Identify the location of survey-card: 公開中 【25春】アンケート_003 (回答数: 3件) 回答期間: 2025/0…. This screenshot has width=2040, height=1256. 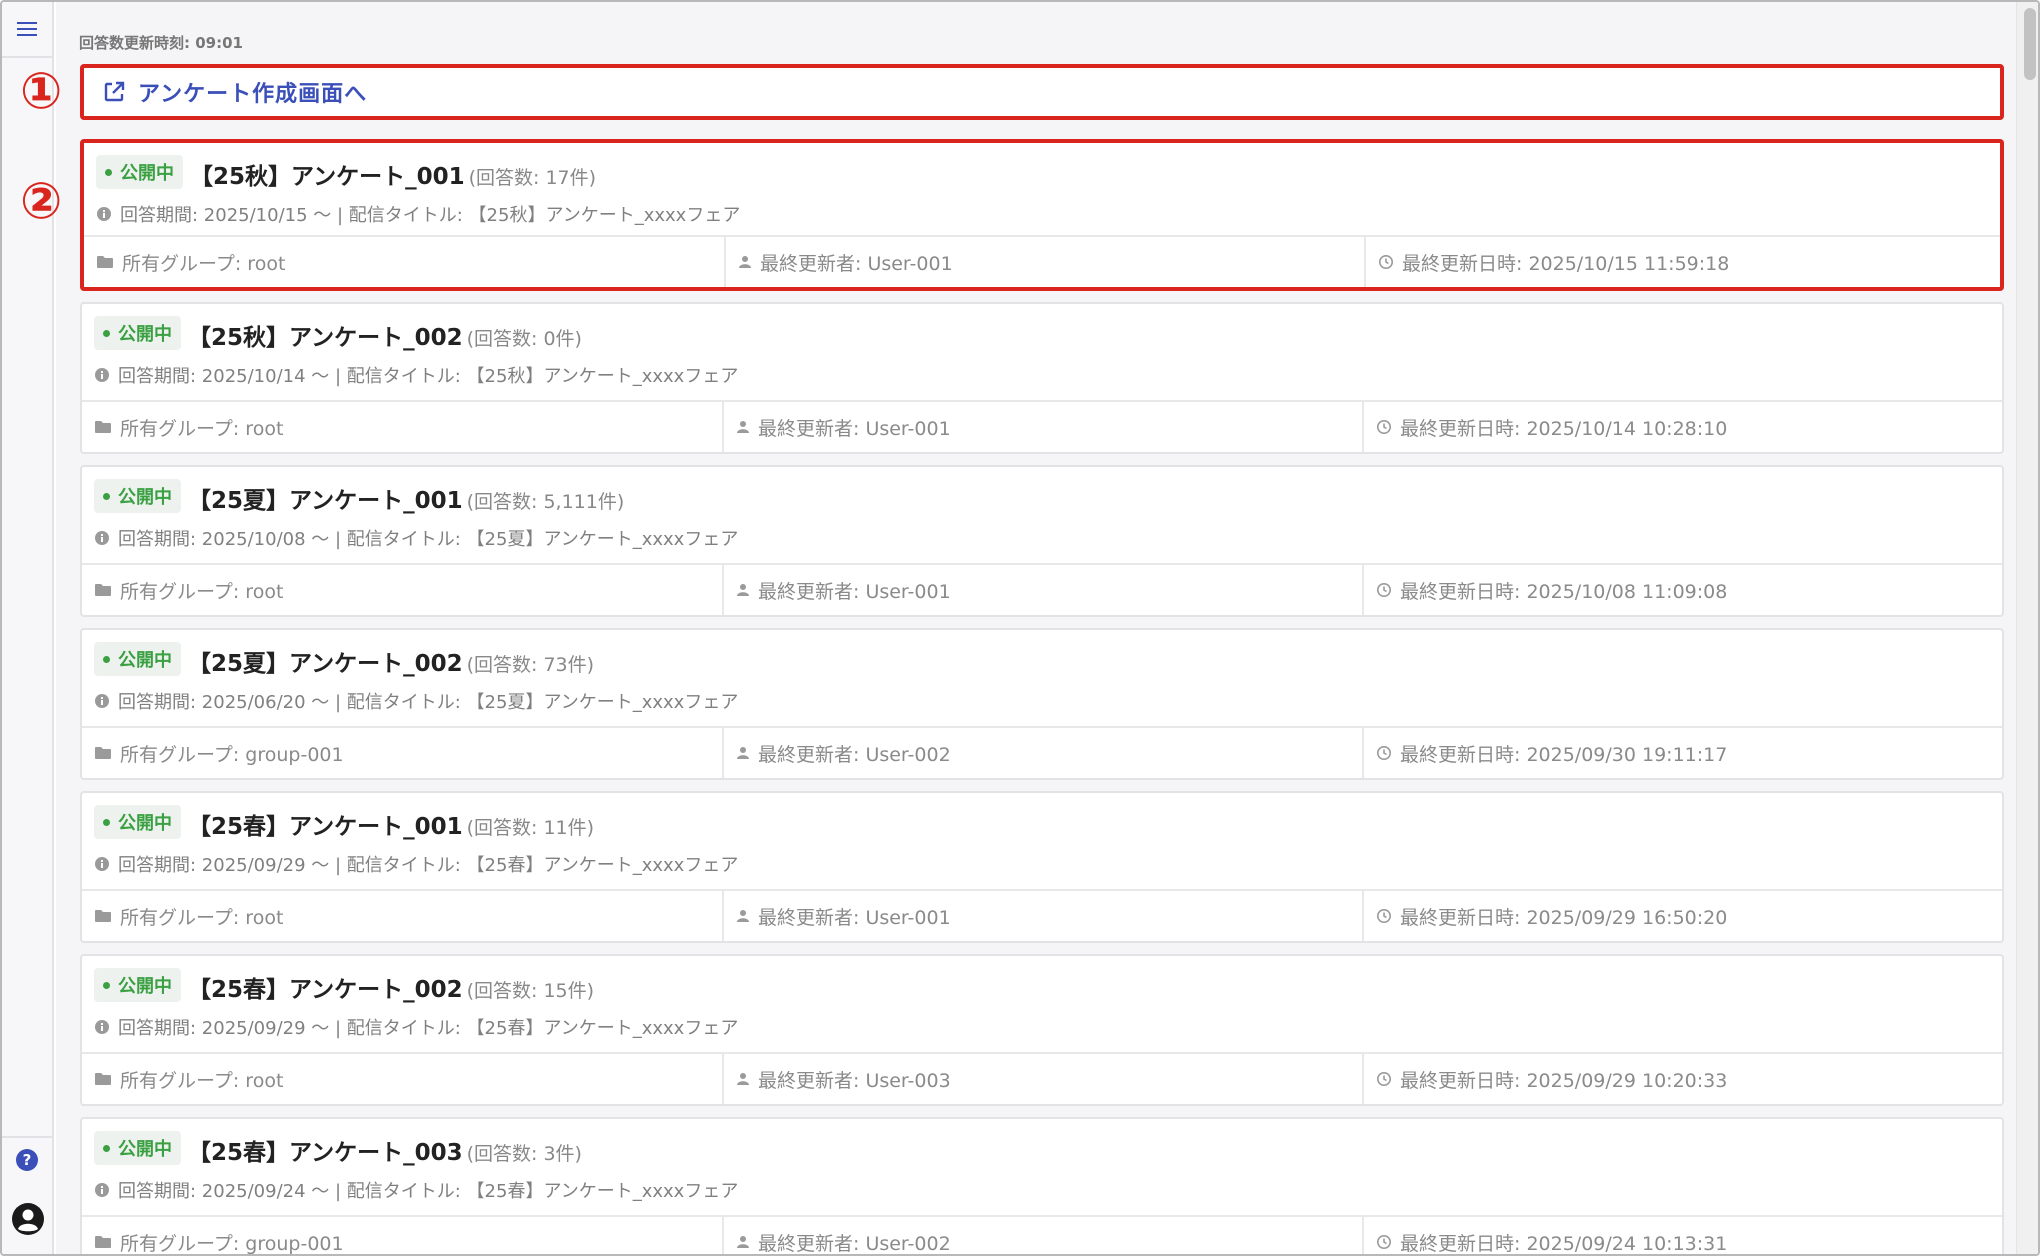
(1042, 1186).